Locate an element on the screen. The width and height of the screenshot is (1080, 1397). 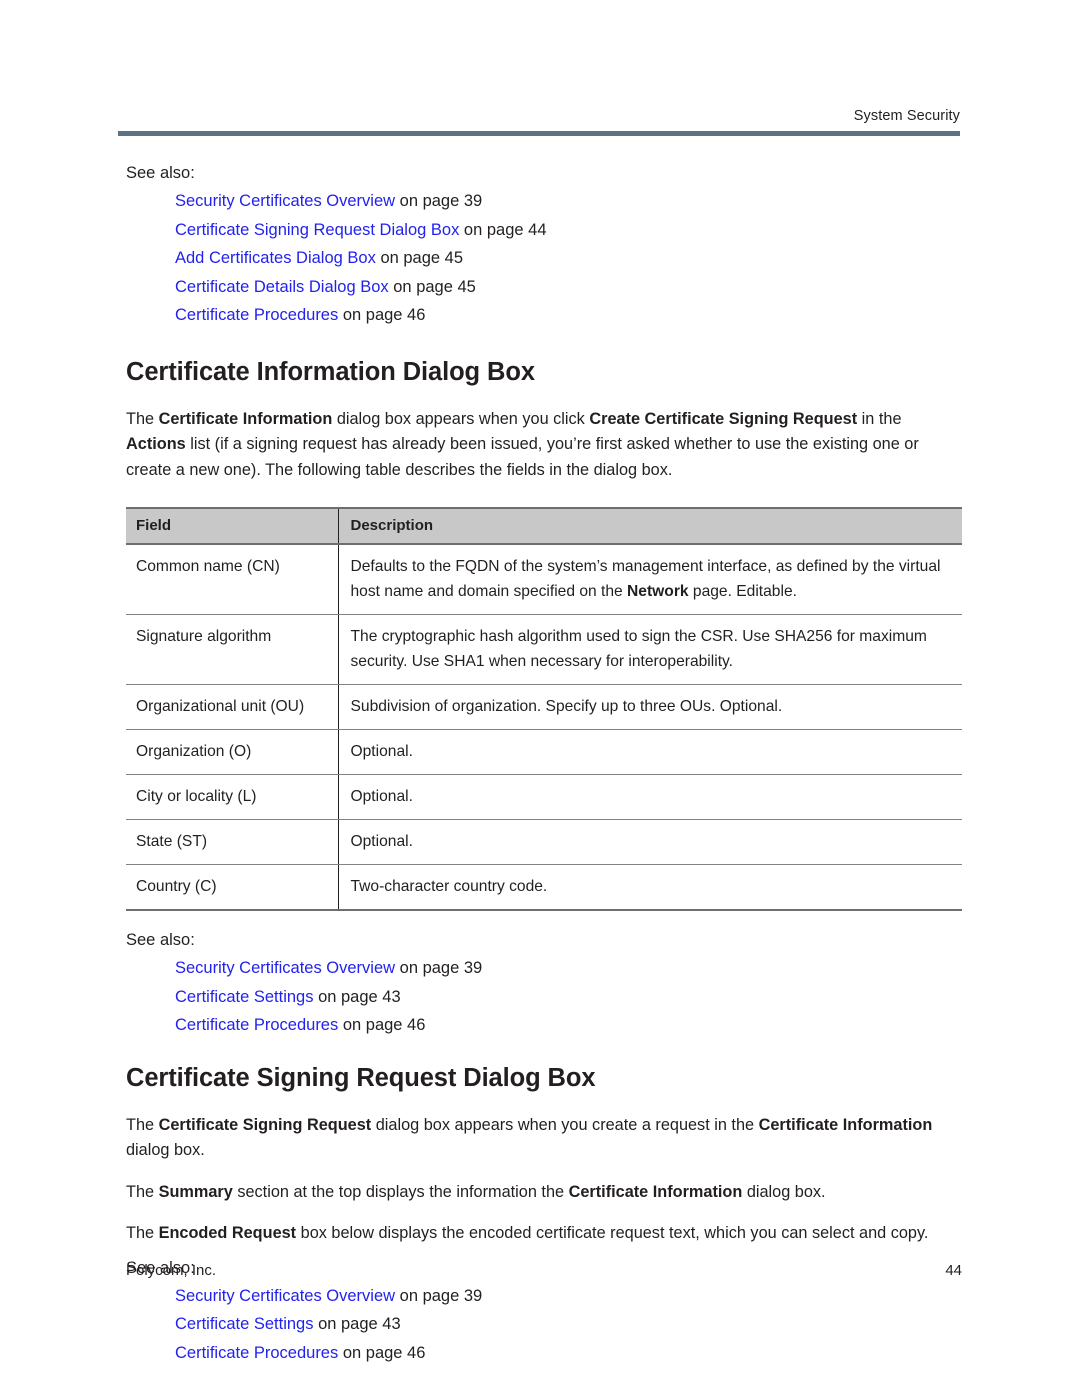
cell-bold: Network is located at coordinates (658, 591).